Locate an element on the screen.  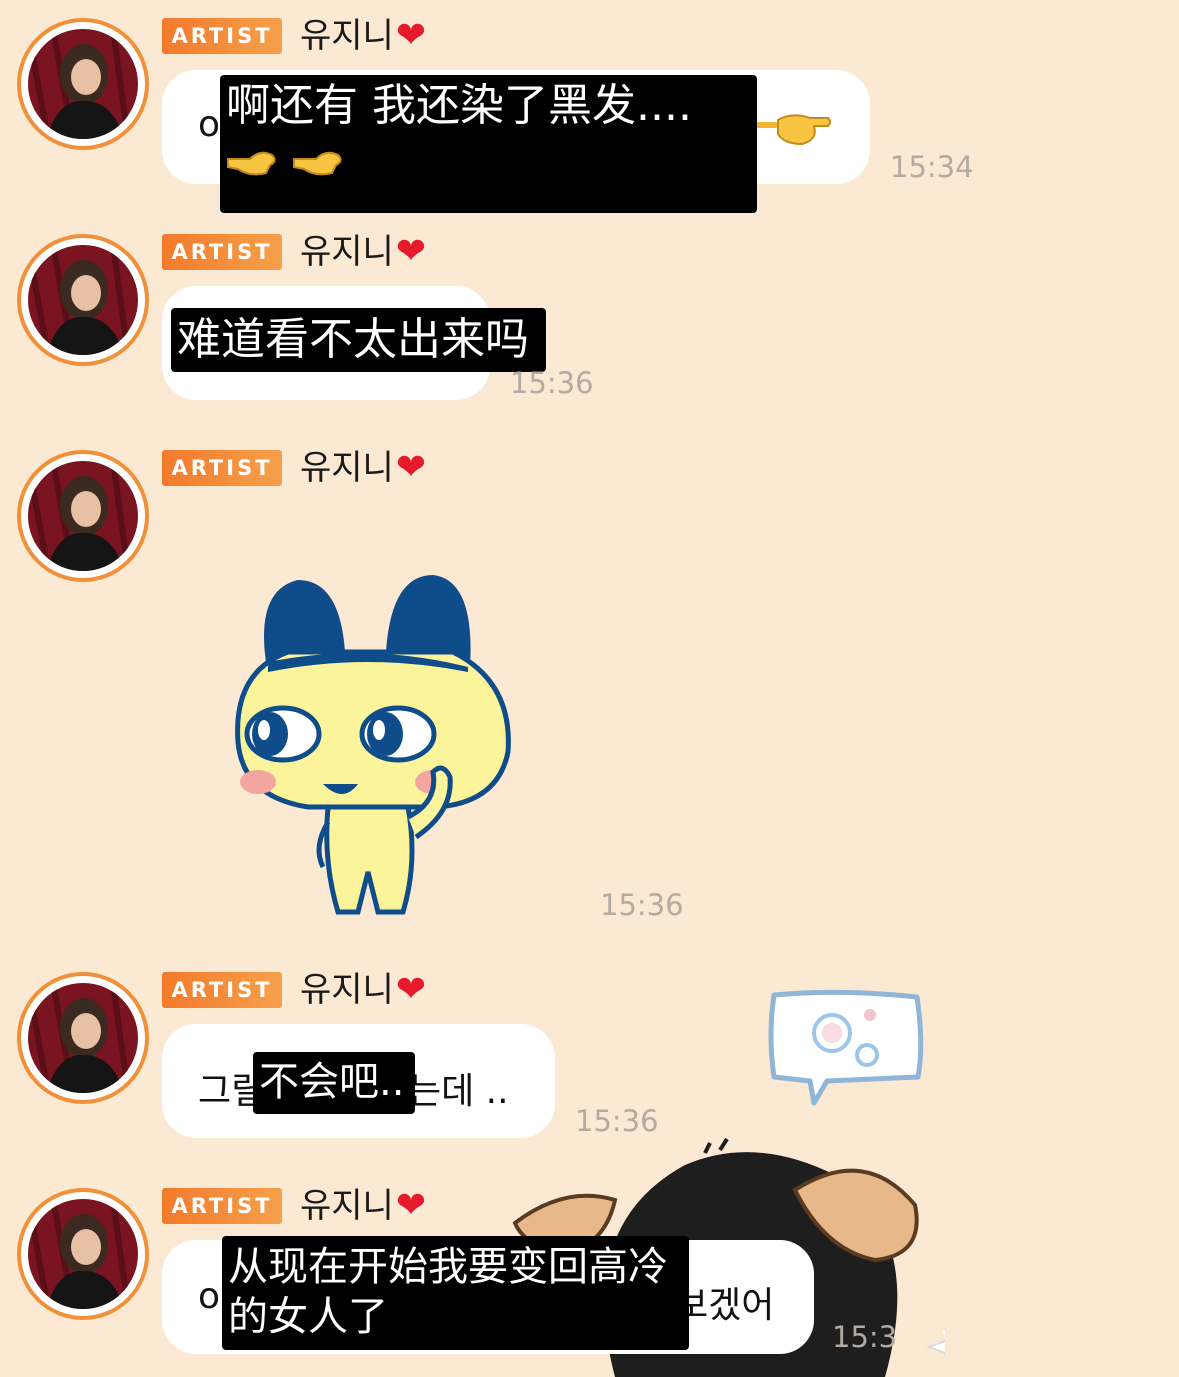
subtitle-caption: 从现在开始我要变回高冷的女人了 is located at coordinates (455, 1293).